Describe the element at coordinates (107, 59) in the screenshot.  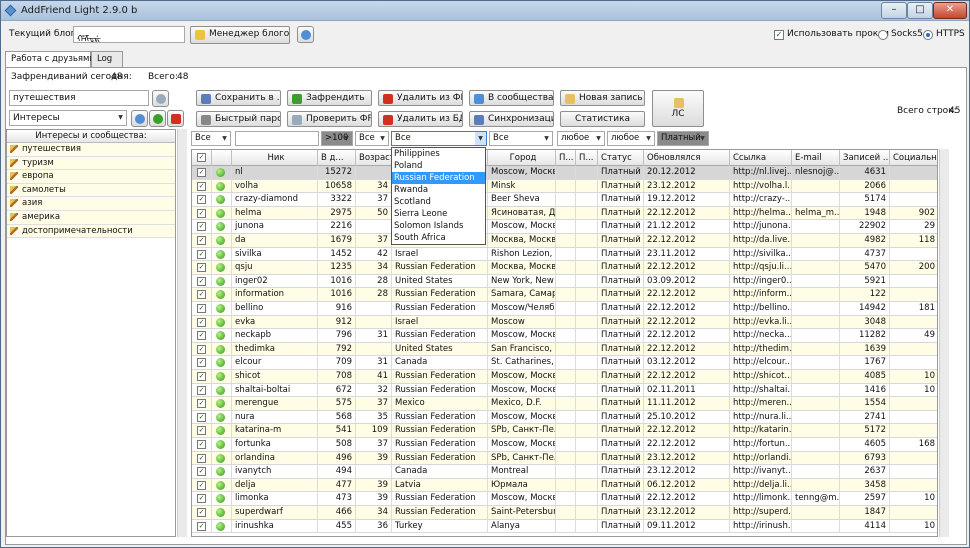
I see `tab-log: Log` at that location.